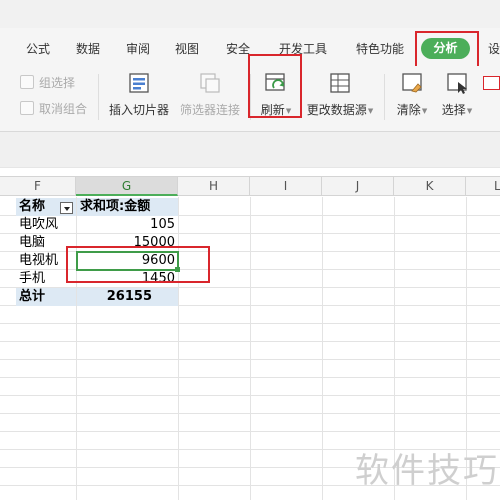 Image resolution: width=500 pixels, height=500 pixels. Describe the element at coordinates (187, 48) in the screenshot. I see `tab-view: 视图` at that location.